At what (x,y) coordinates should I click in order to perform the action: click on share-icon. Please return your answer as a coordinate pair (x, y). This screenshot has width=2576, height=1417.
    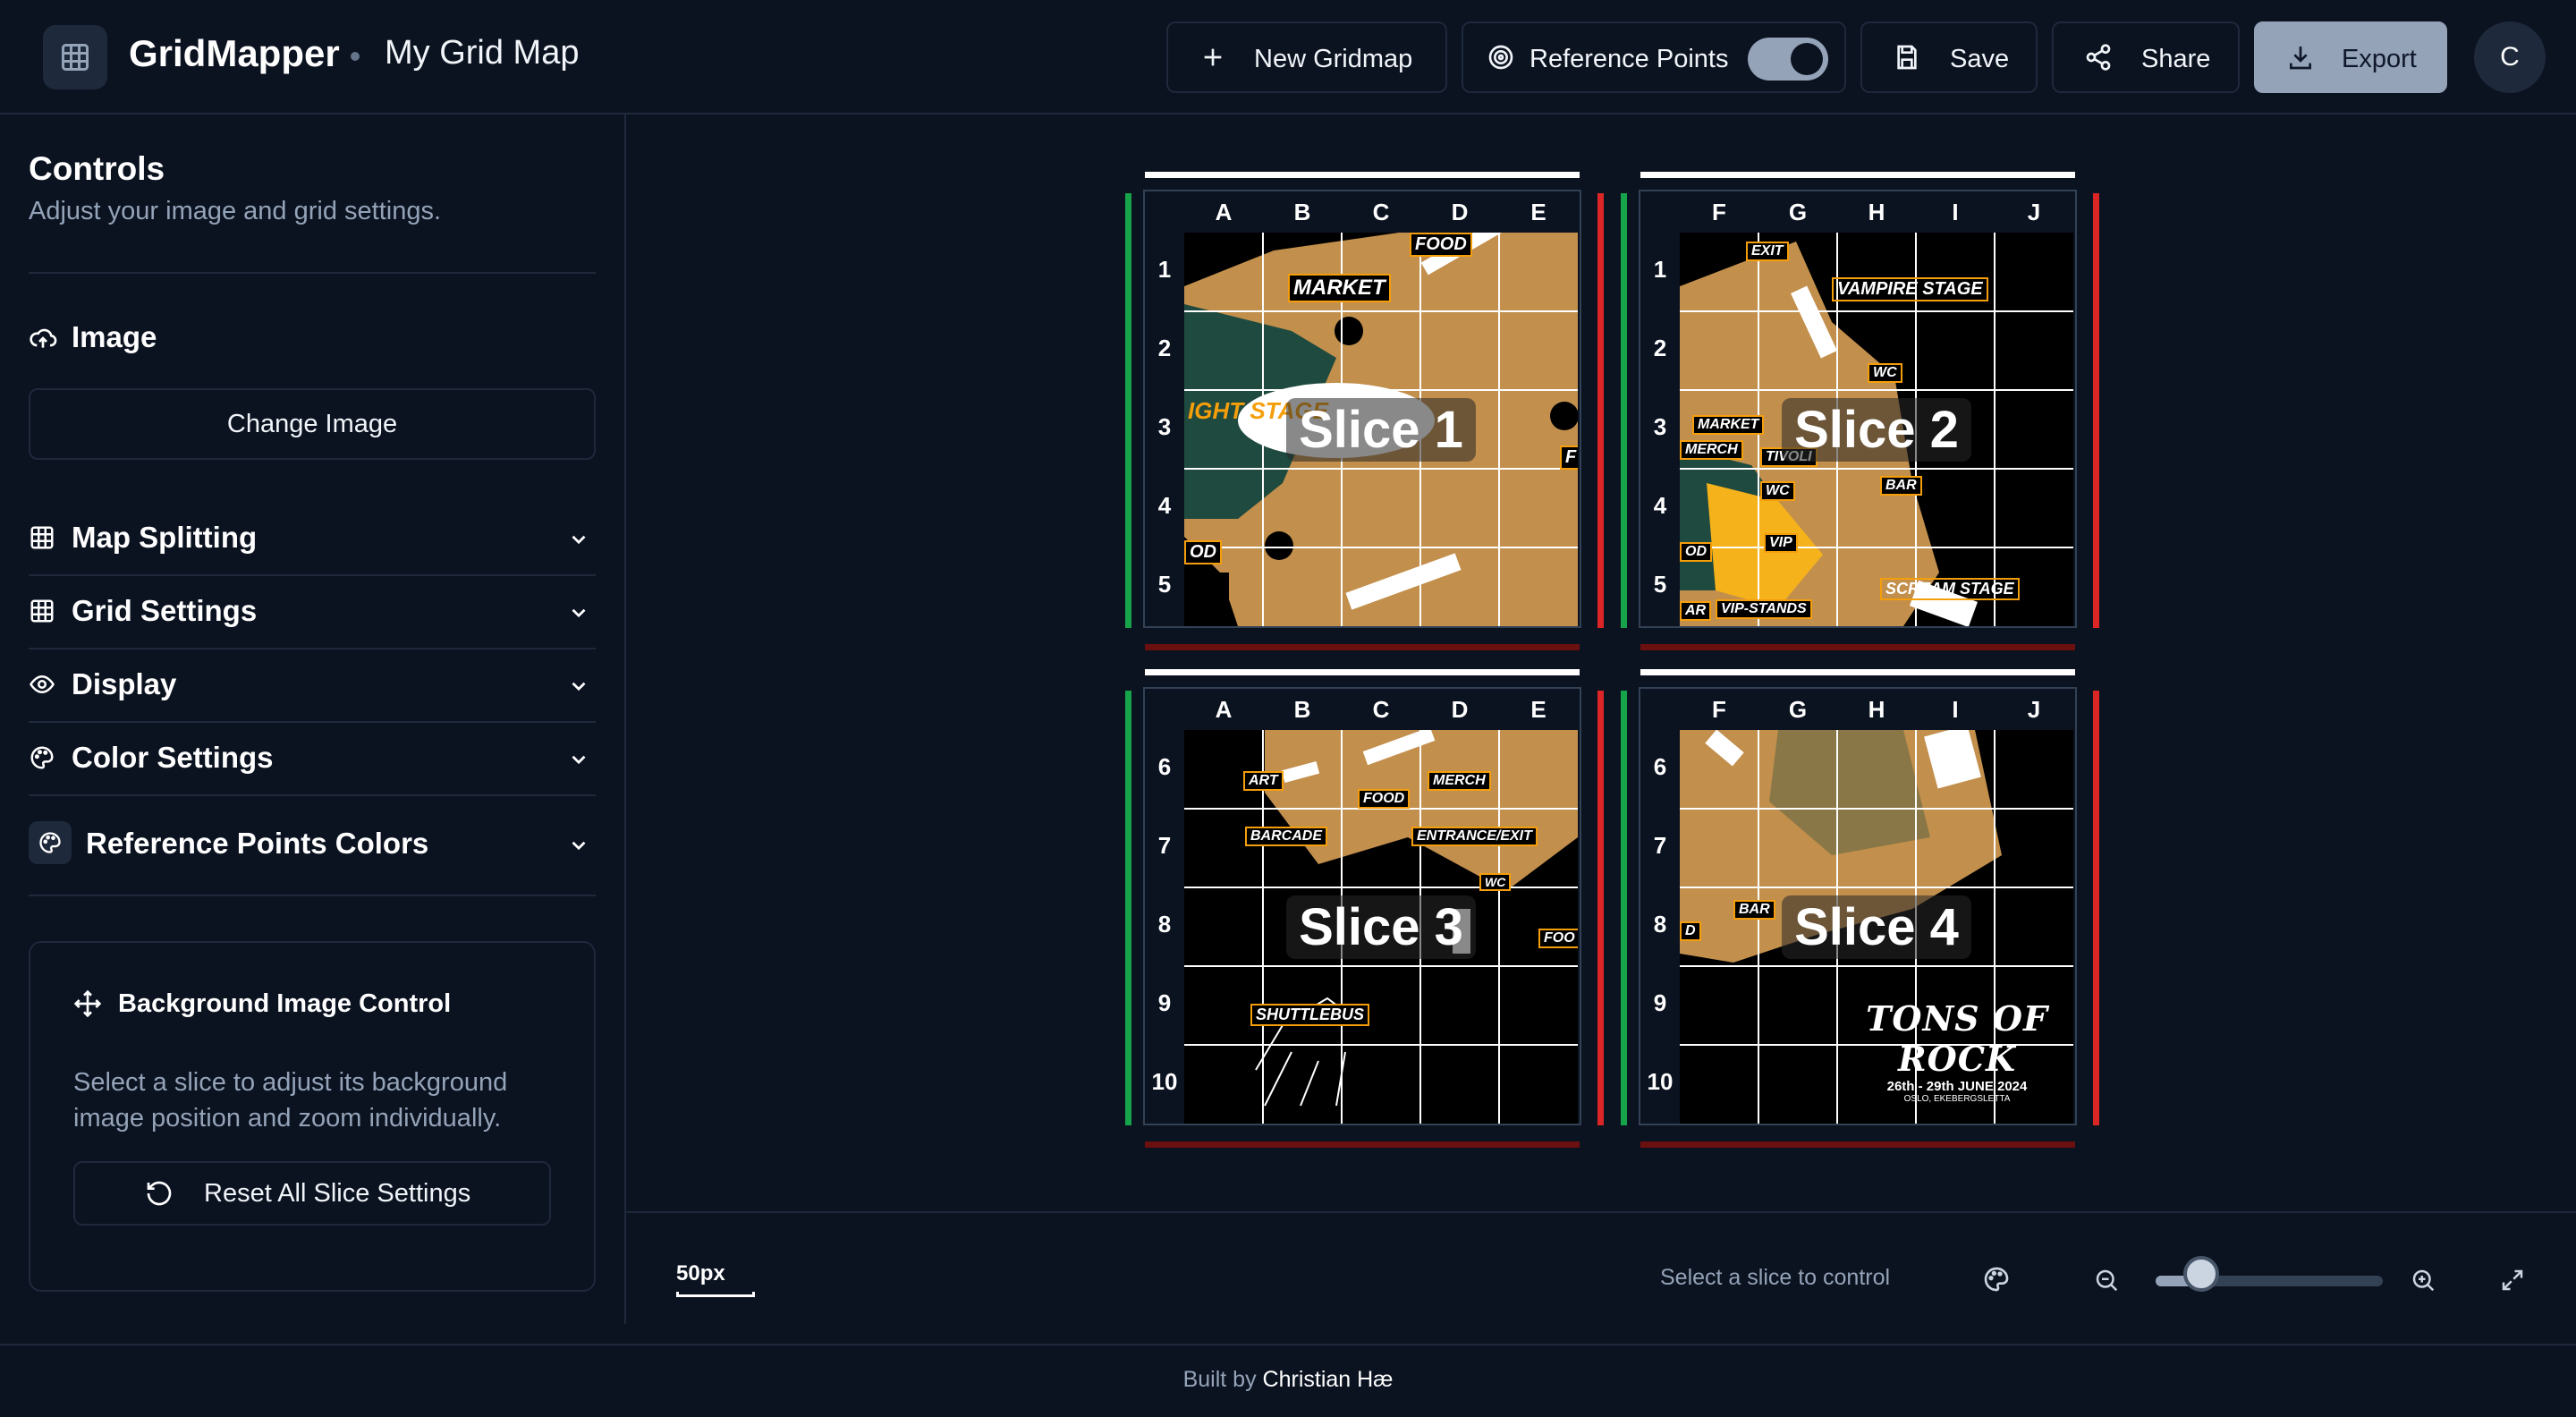
    Looking at the image, I should click on (2098, 61).